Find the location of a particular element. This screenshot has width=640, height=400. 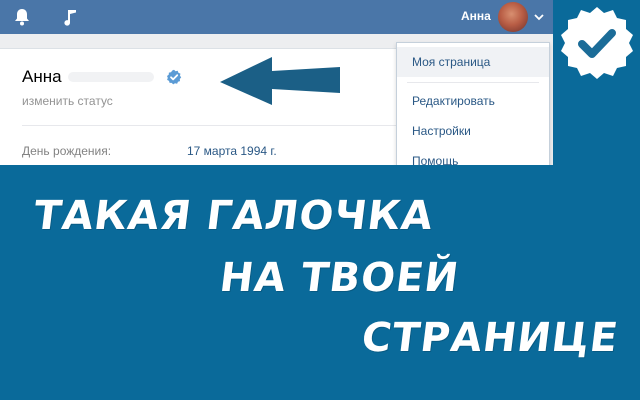

avatar is located at coordinates (513, 17).